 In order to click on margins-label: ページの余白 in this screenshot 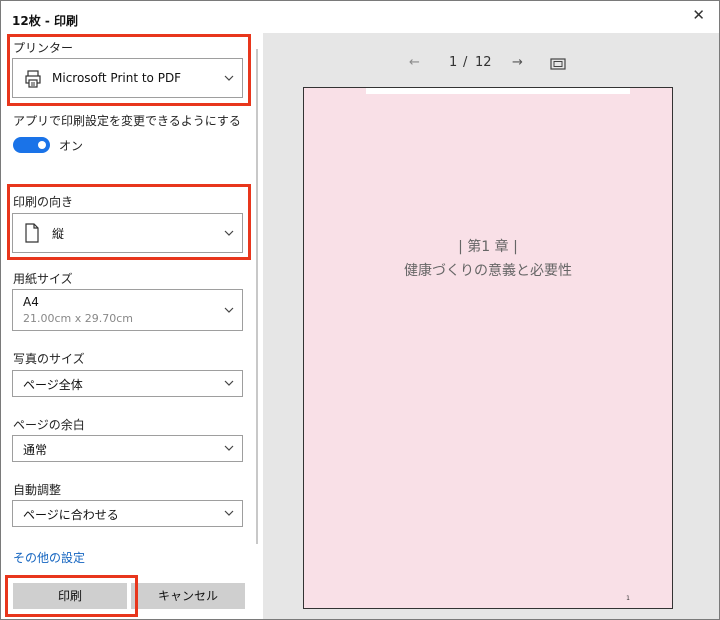, I will do `click(49, 425)`.